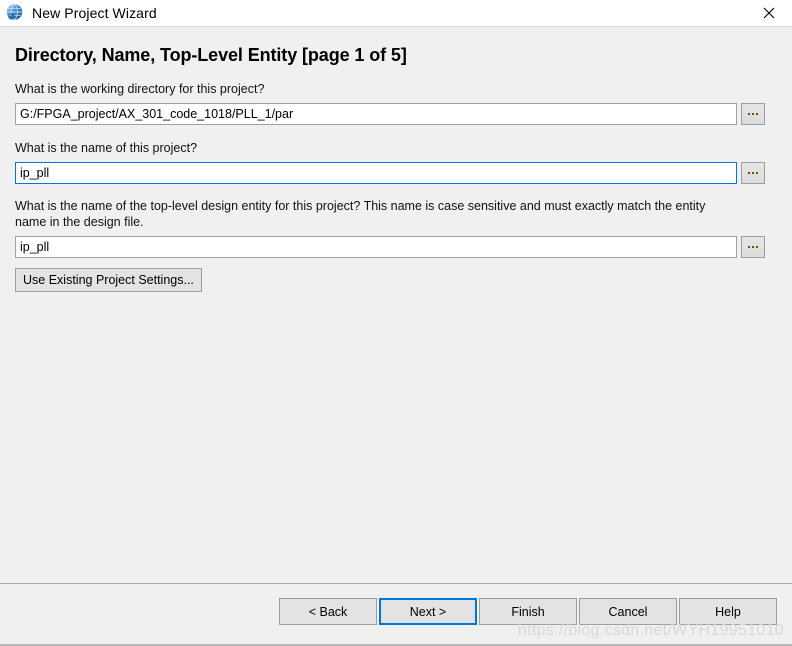 The width and height of the screenshot is (792, 646). I want to click on window-title: New Project Wizard, so click(94, 13).